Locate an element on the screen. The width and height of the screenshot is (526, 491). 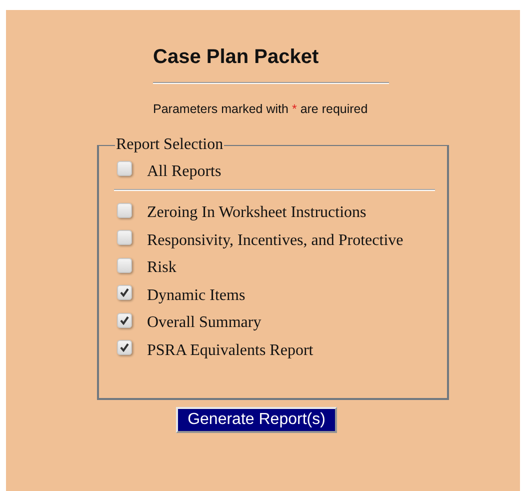
page-title: Case Plan Packet is located at coordinates (236, 57).